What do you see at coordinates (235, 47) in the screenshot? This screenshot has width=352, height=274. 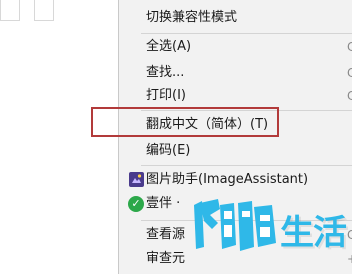 I see `menu-item-select-all: 全选(A) C` at bounding box center [235, 47].